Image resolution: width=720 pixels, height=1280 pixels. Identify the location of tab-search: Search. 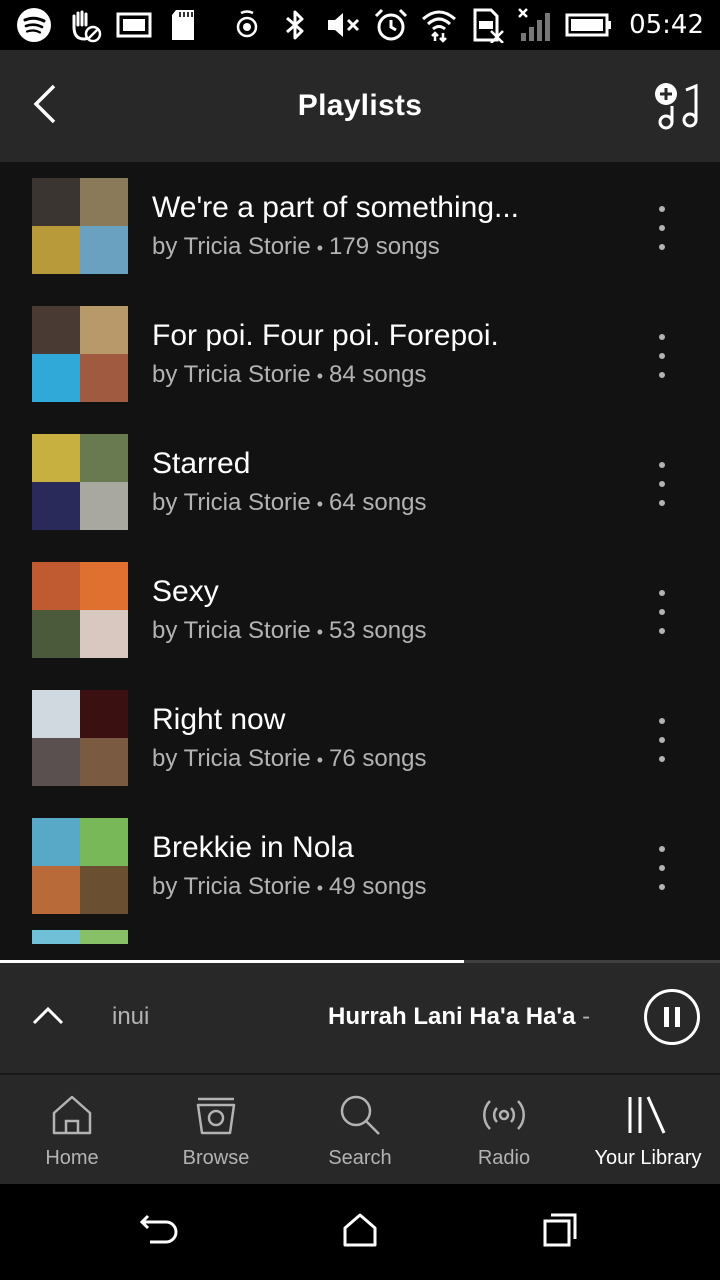
(360, 1129).